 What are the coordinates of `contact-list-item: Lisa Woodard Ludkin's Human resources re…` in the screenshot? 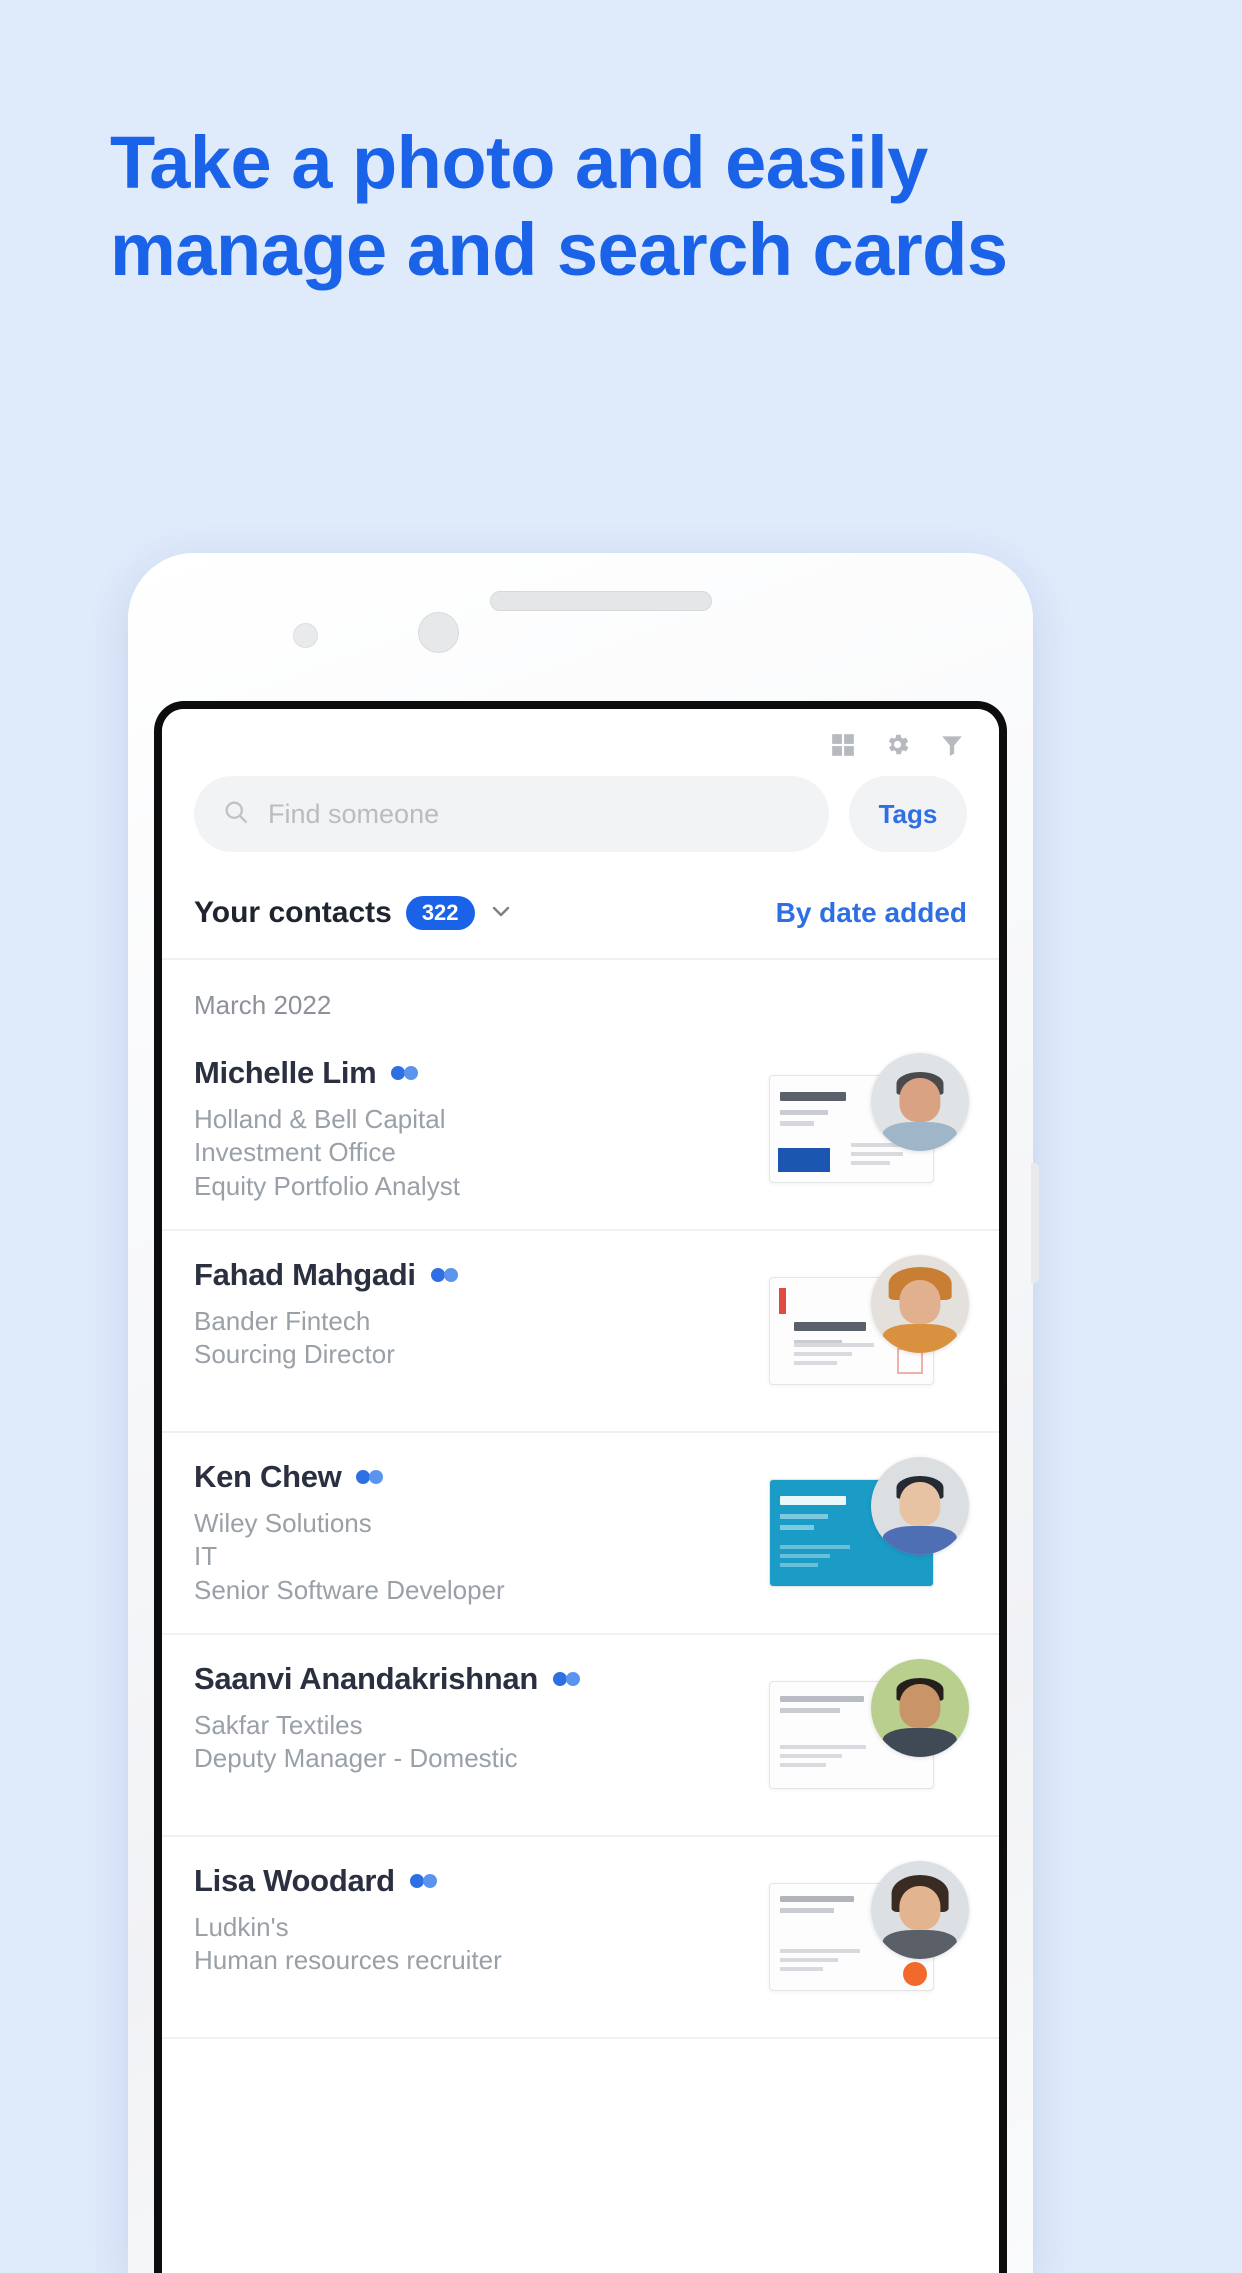 It's located at (580, 1938).